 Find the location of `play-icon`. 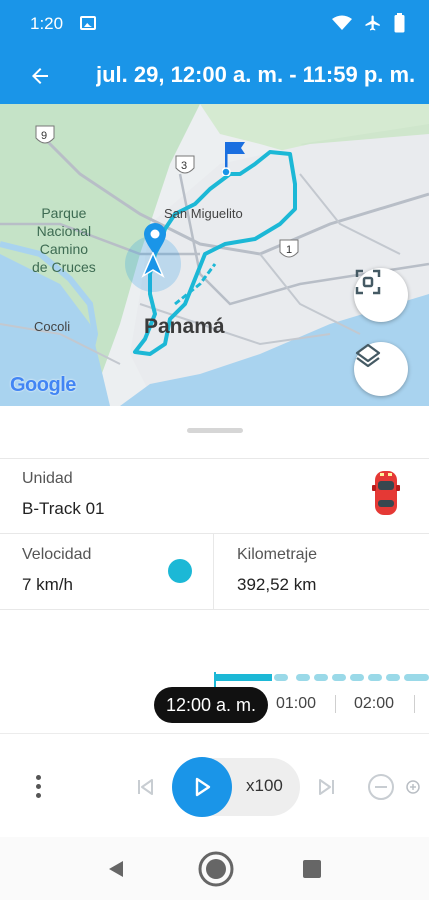

play-icon is located at coordinates (203, 787).